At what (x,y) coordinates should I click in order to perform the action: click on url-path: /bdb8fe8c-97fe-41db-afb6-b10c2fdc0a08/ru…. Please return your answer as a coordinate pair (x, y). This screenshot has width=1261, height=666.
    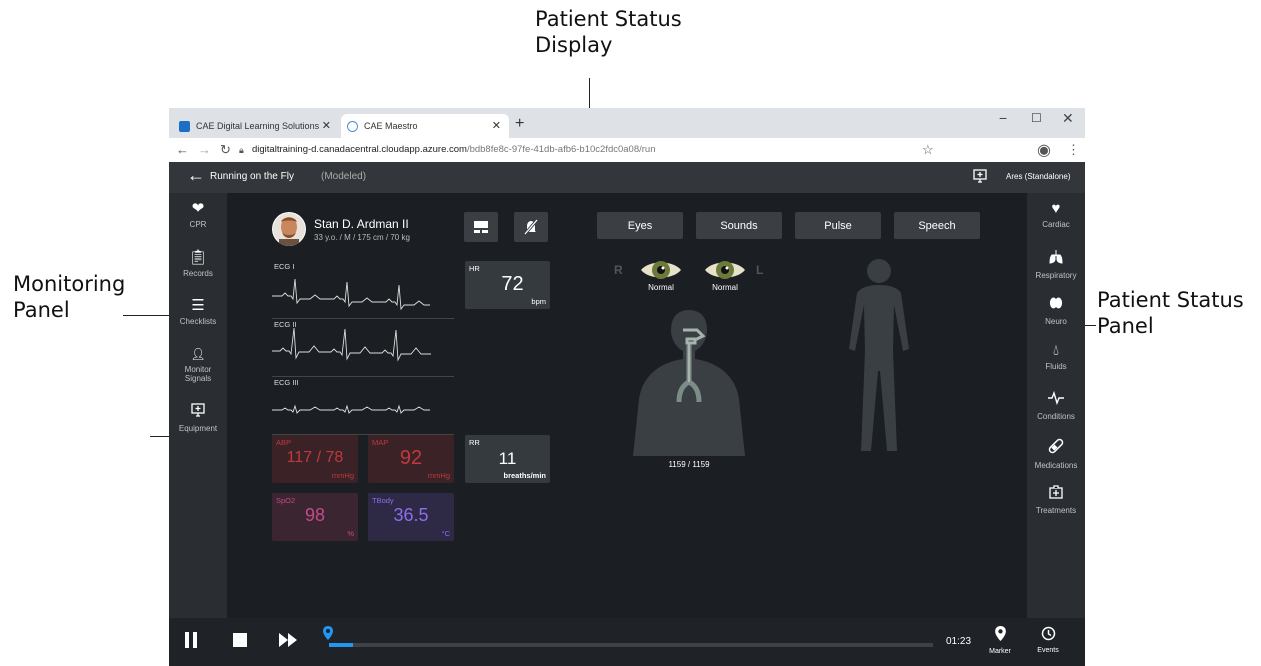
    Looking at the image, I should click on (561, 149).